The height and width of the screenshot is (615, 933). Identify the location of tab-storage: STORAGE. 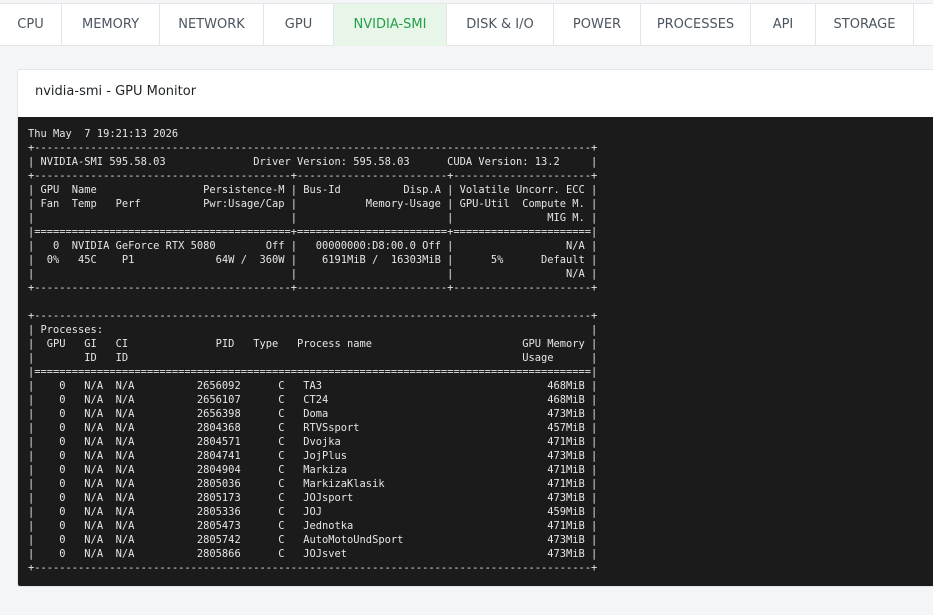
(865, 25).